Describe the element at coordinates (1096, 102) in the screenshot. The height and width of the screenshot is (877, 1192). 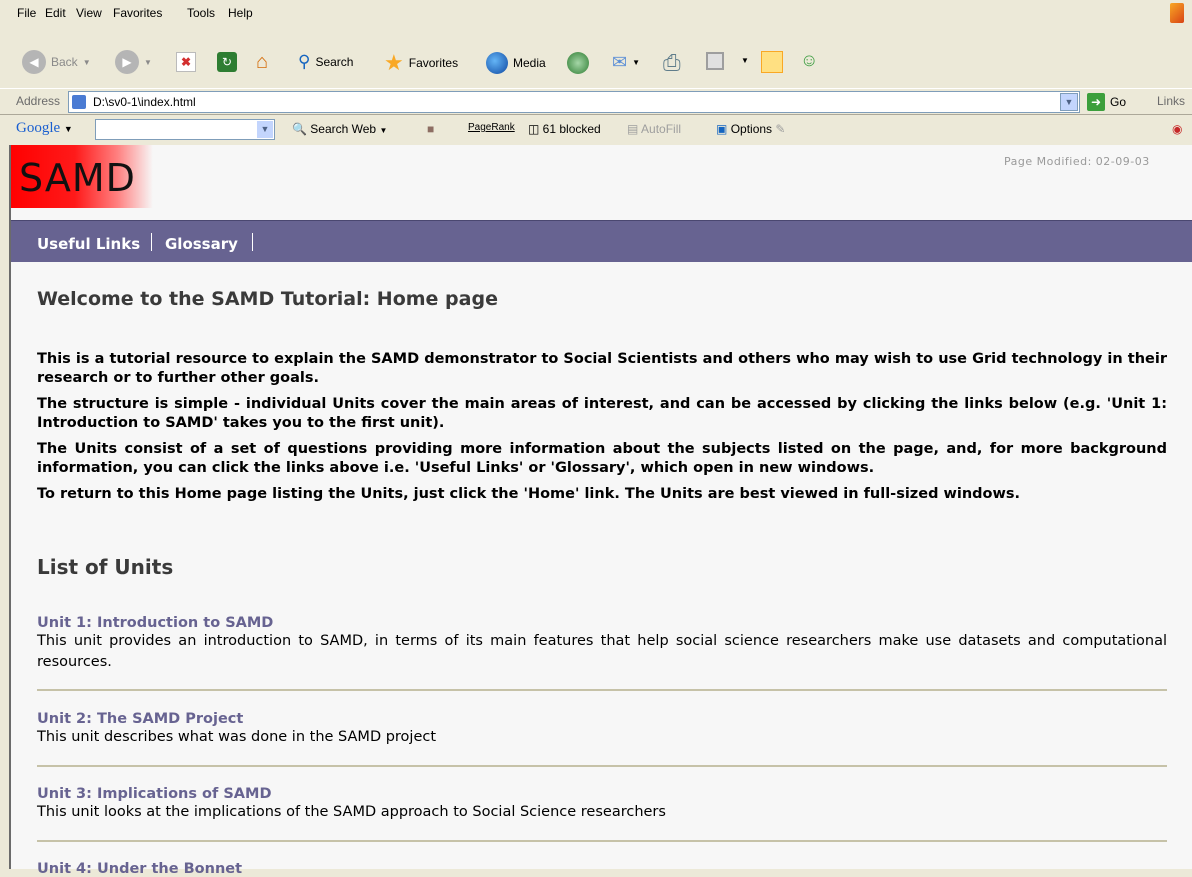
I see `go-arrow-icon: ➜` at that location.